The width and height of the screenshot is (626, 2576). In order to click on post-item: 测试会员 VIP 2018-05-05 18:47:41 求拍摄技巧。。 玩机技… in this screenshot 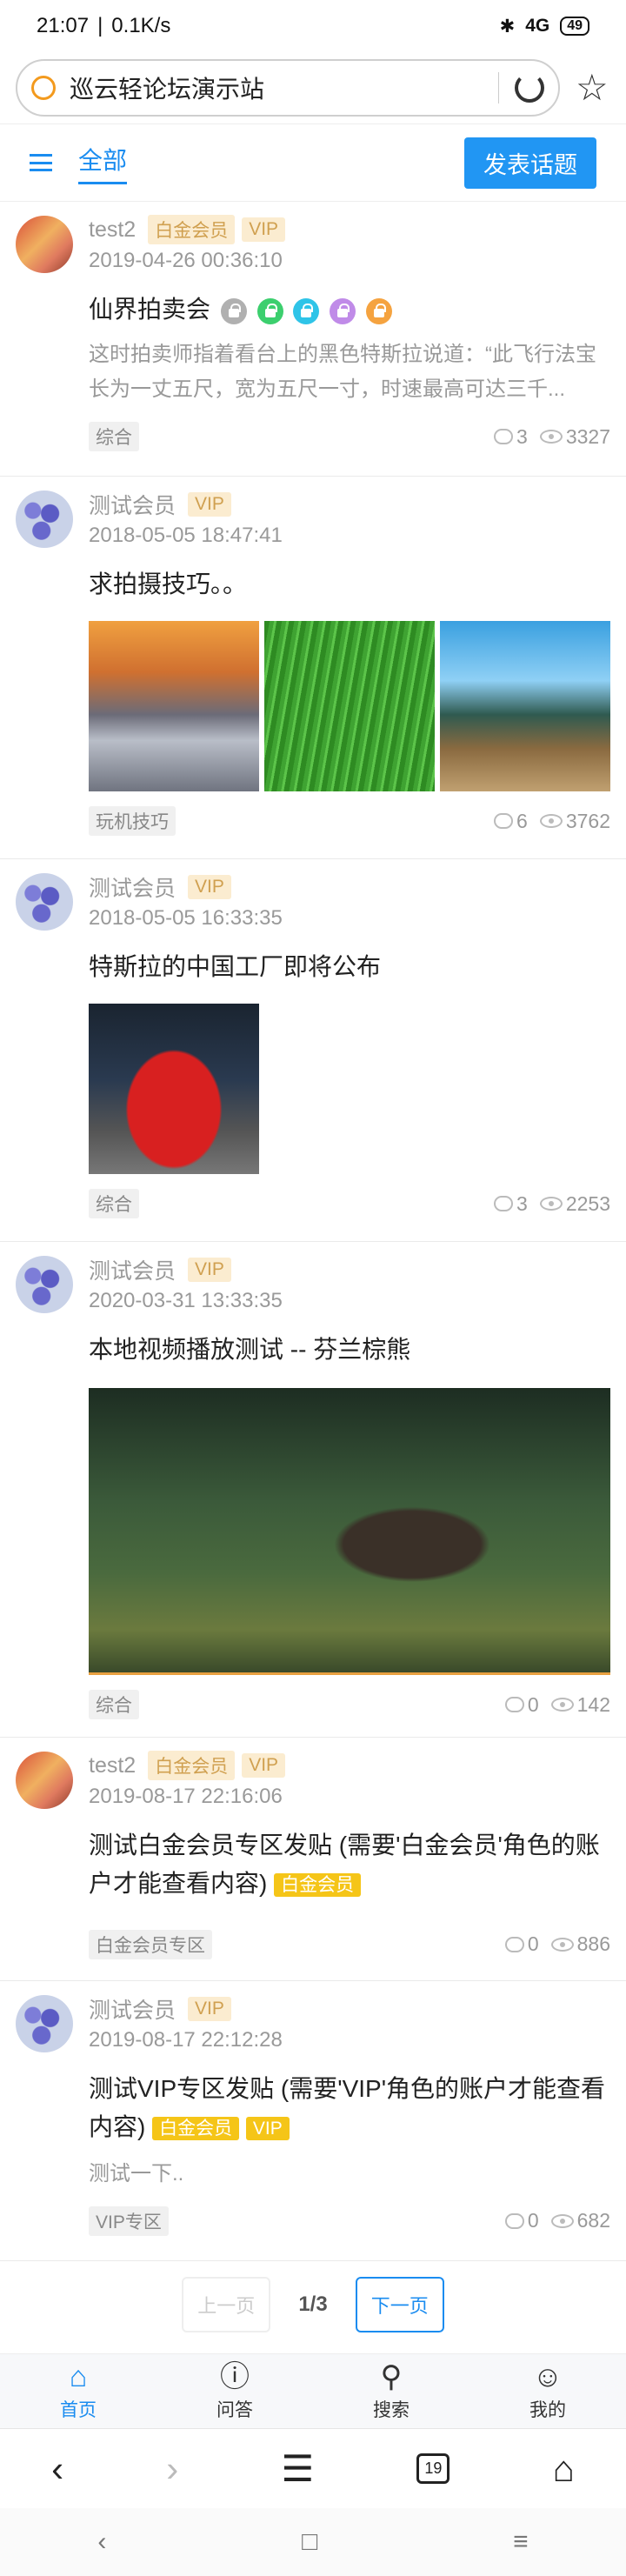, I will do `click(313, 668)`.